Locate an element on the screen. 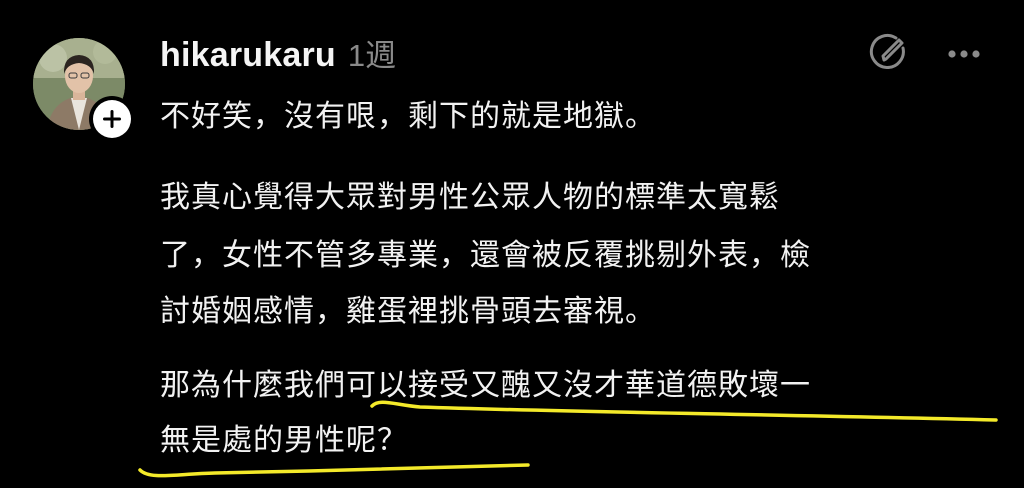  post-header: hikarukaru 1週 is located at coordinates (278, 55).